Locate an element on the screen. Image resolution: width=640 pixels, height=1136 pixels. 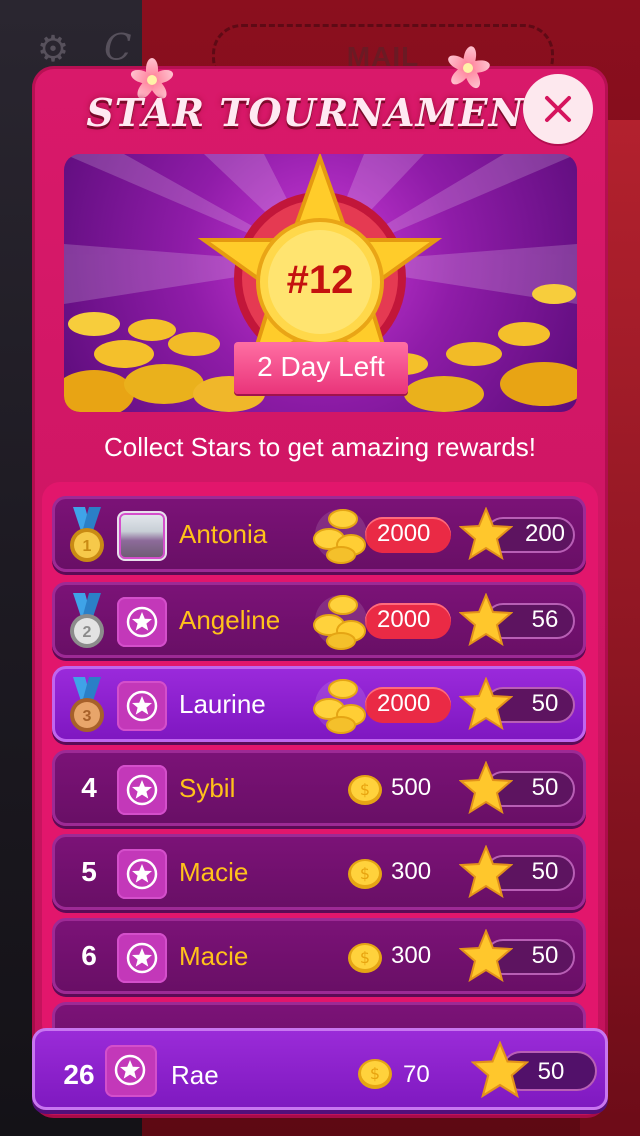
star-count: 200 is located at coordinates (545, 533).